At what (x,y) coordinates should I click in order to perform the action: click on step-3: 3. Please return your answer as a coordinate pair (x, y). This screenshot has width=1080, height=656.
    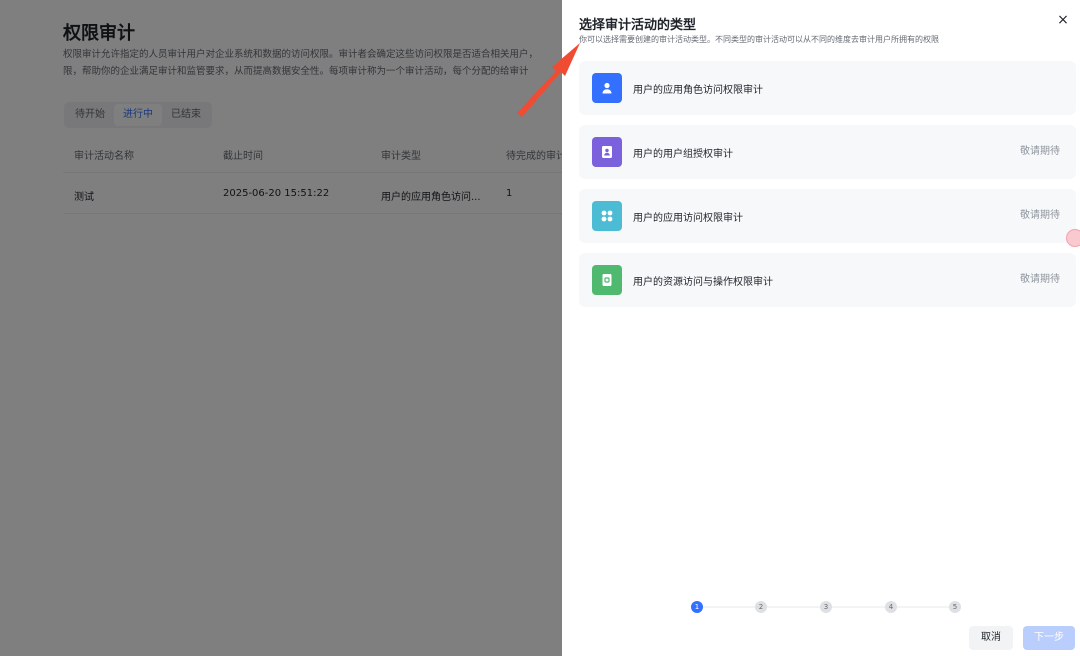
    Looking at the image, I should click on (826, 607).